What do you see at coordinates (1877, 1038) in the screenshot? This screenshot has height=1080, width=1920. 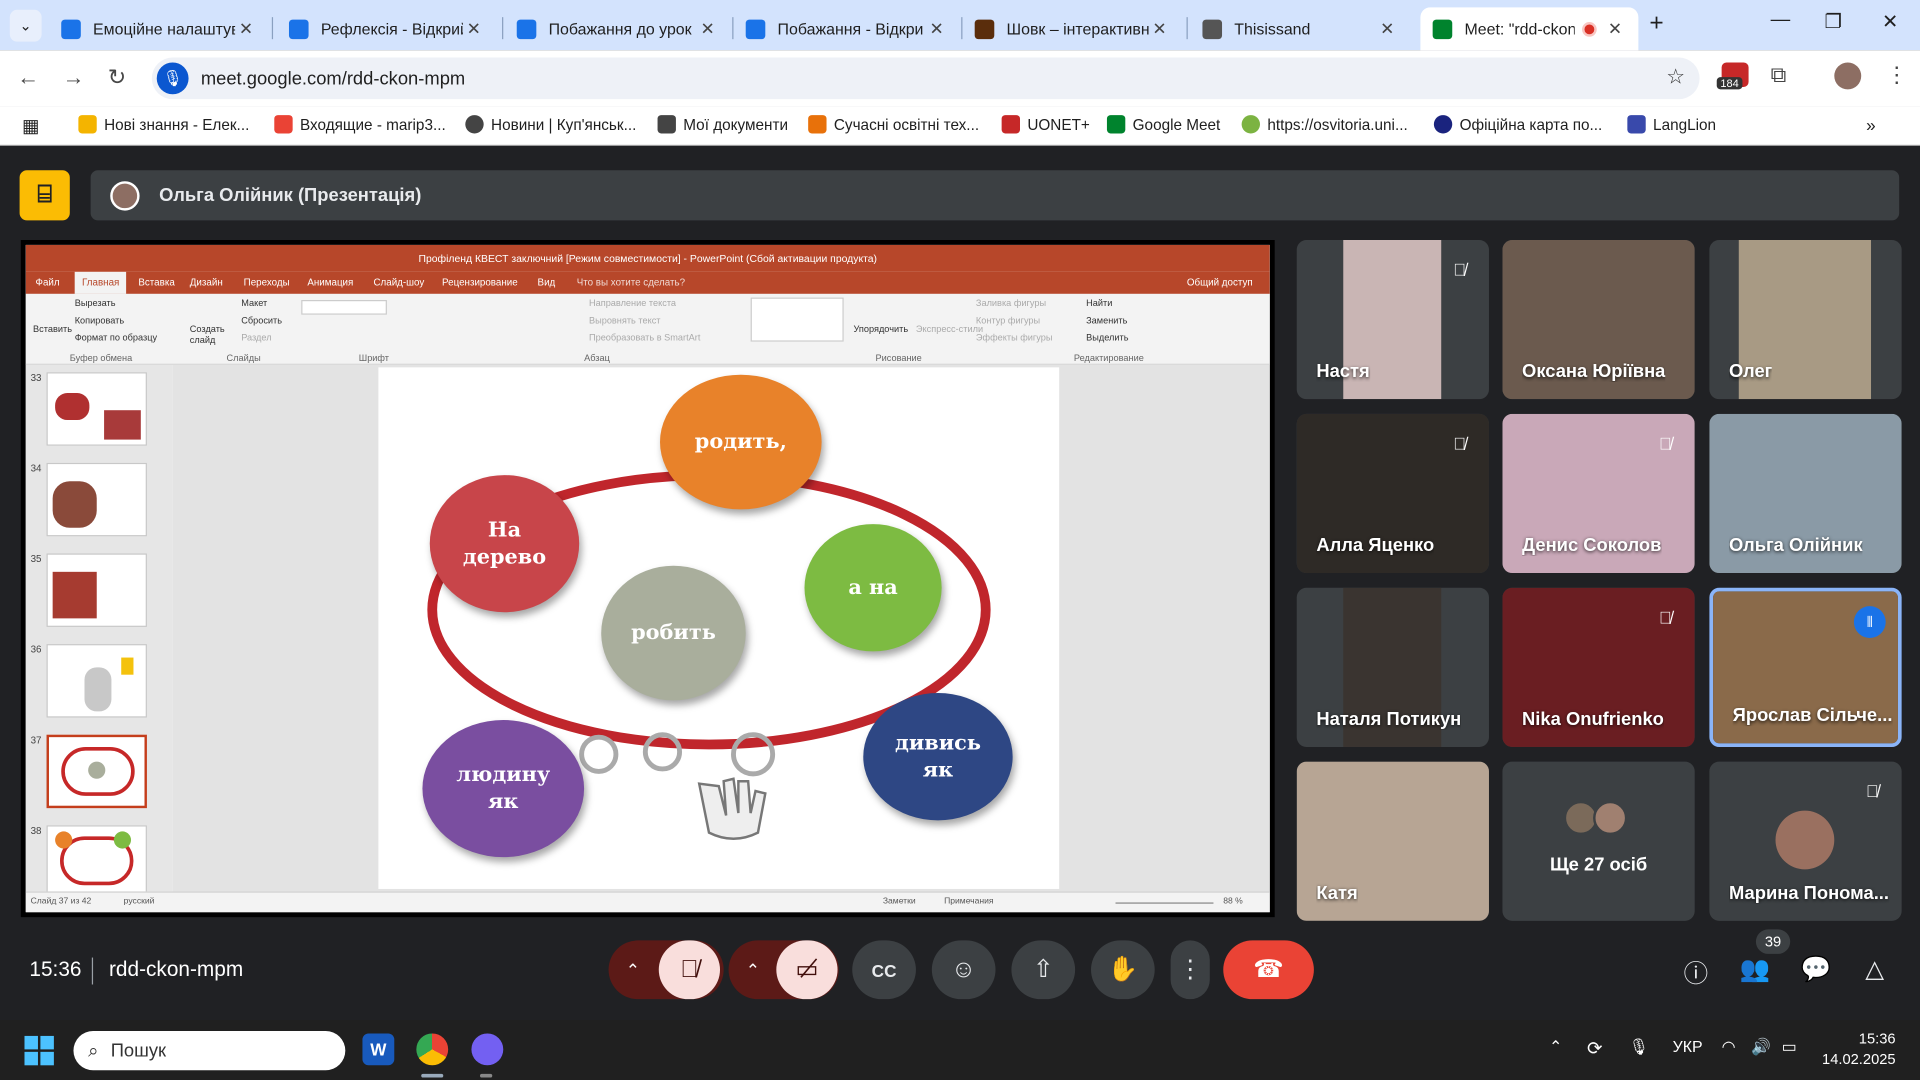 I see `taskbar-time: 15:36` at bounding box center [1877, 1038].